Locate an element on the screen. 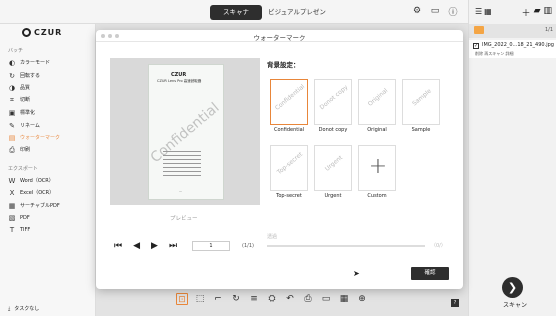 This screenshot has height=316, width=556. file-item: ✓ IMG_2022_0...18_21_490.jpg 削除 再スキャン 詳細 is located at coordinates (512, 49).